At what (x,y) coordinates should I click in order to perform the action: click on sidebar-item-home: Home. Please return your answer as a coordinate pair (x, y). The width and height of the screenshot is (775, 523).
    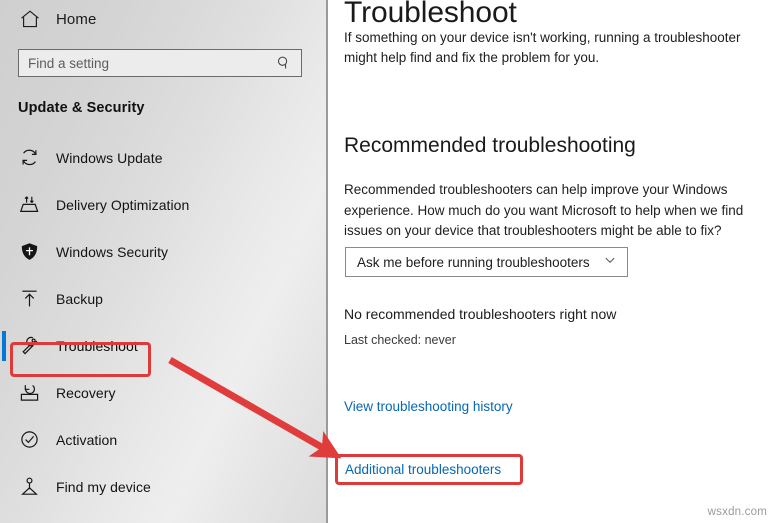
    Looking at the image, I should click on (155, 19).